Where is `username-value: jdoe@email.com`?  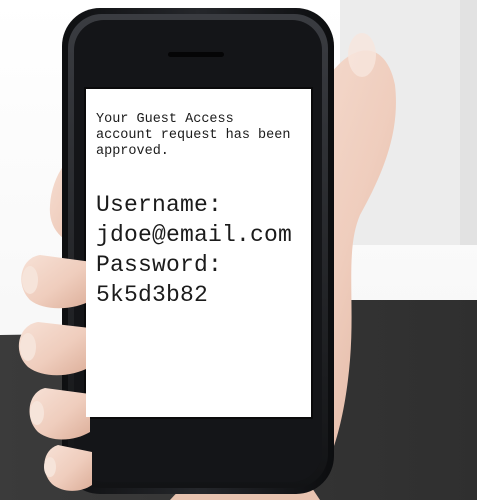
username-value: jdoe@email.com is located at coordinates (194, 235).